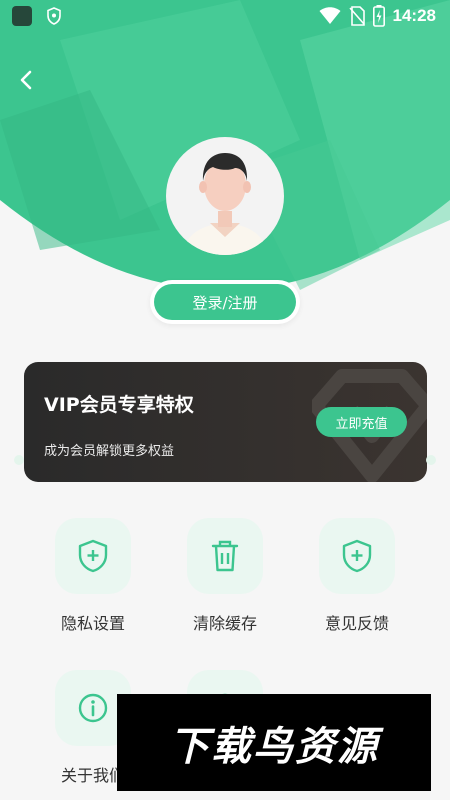  I want to click on grid-item-feedback: 意见反馈, so click(357, 583).